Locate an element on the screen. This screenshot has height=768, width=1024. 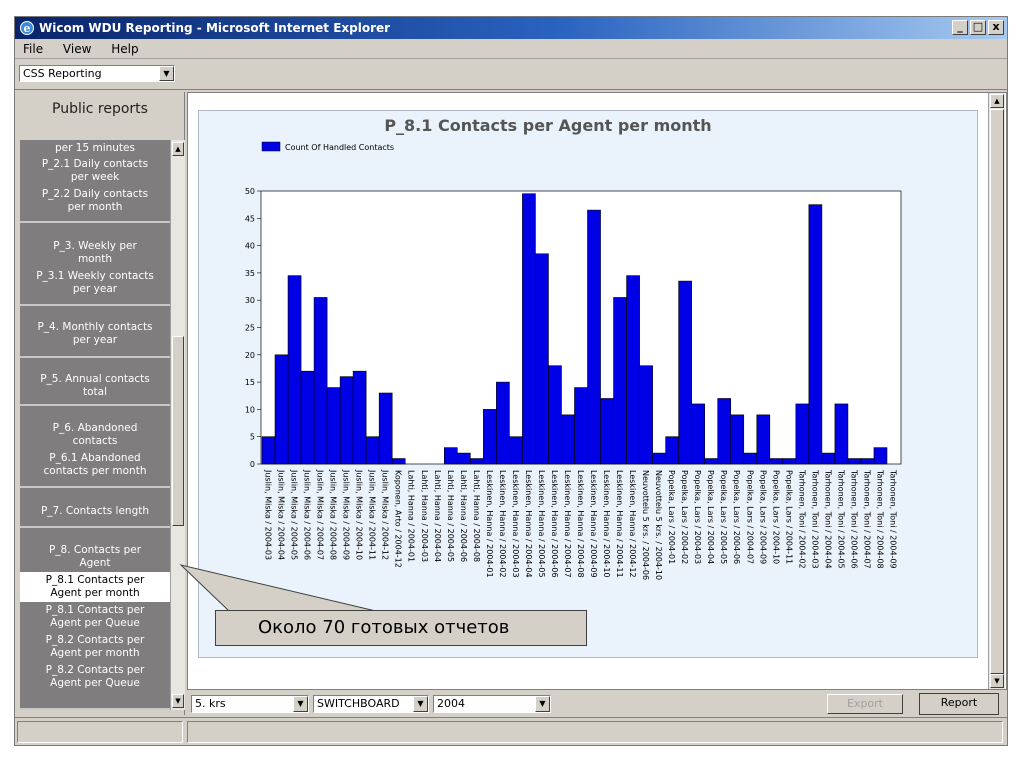
x-tick-label: Popelka, Lars / 2004-05 is located at coordinates (723, 517).